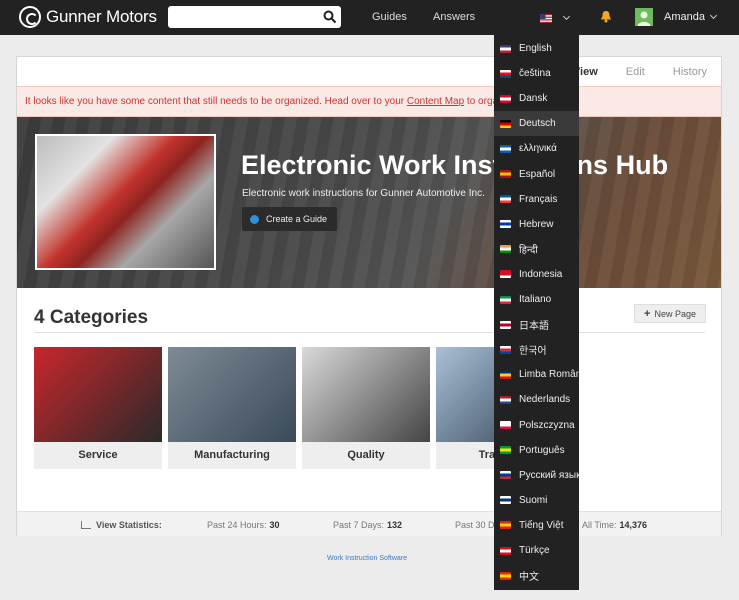 The image size is (739, 600). Describe the element at coordinates (546, 18) in the screenshot. I see `us-flag-icon` at that location.